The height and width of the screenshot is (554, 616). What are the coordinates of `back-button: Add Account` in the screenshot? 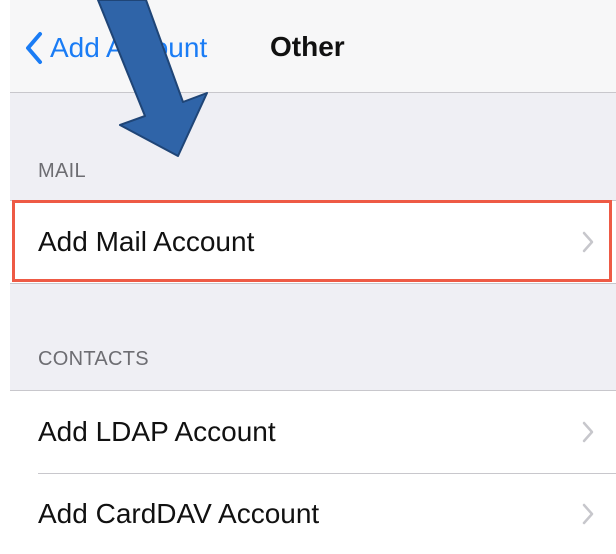 It's located at (115, 48).